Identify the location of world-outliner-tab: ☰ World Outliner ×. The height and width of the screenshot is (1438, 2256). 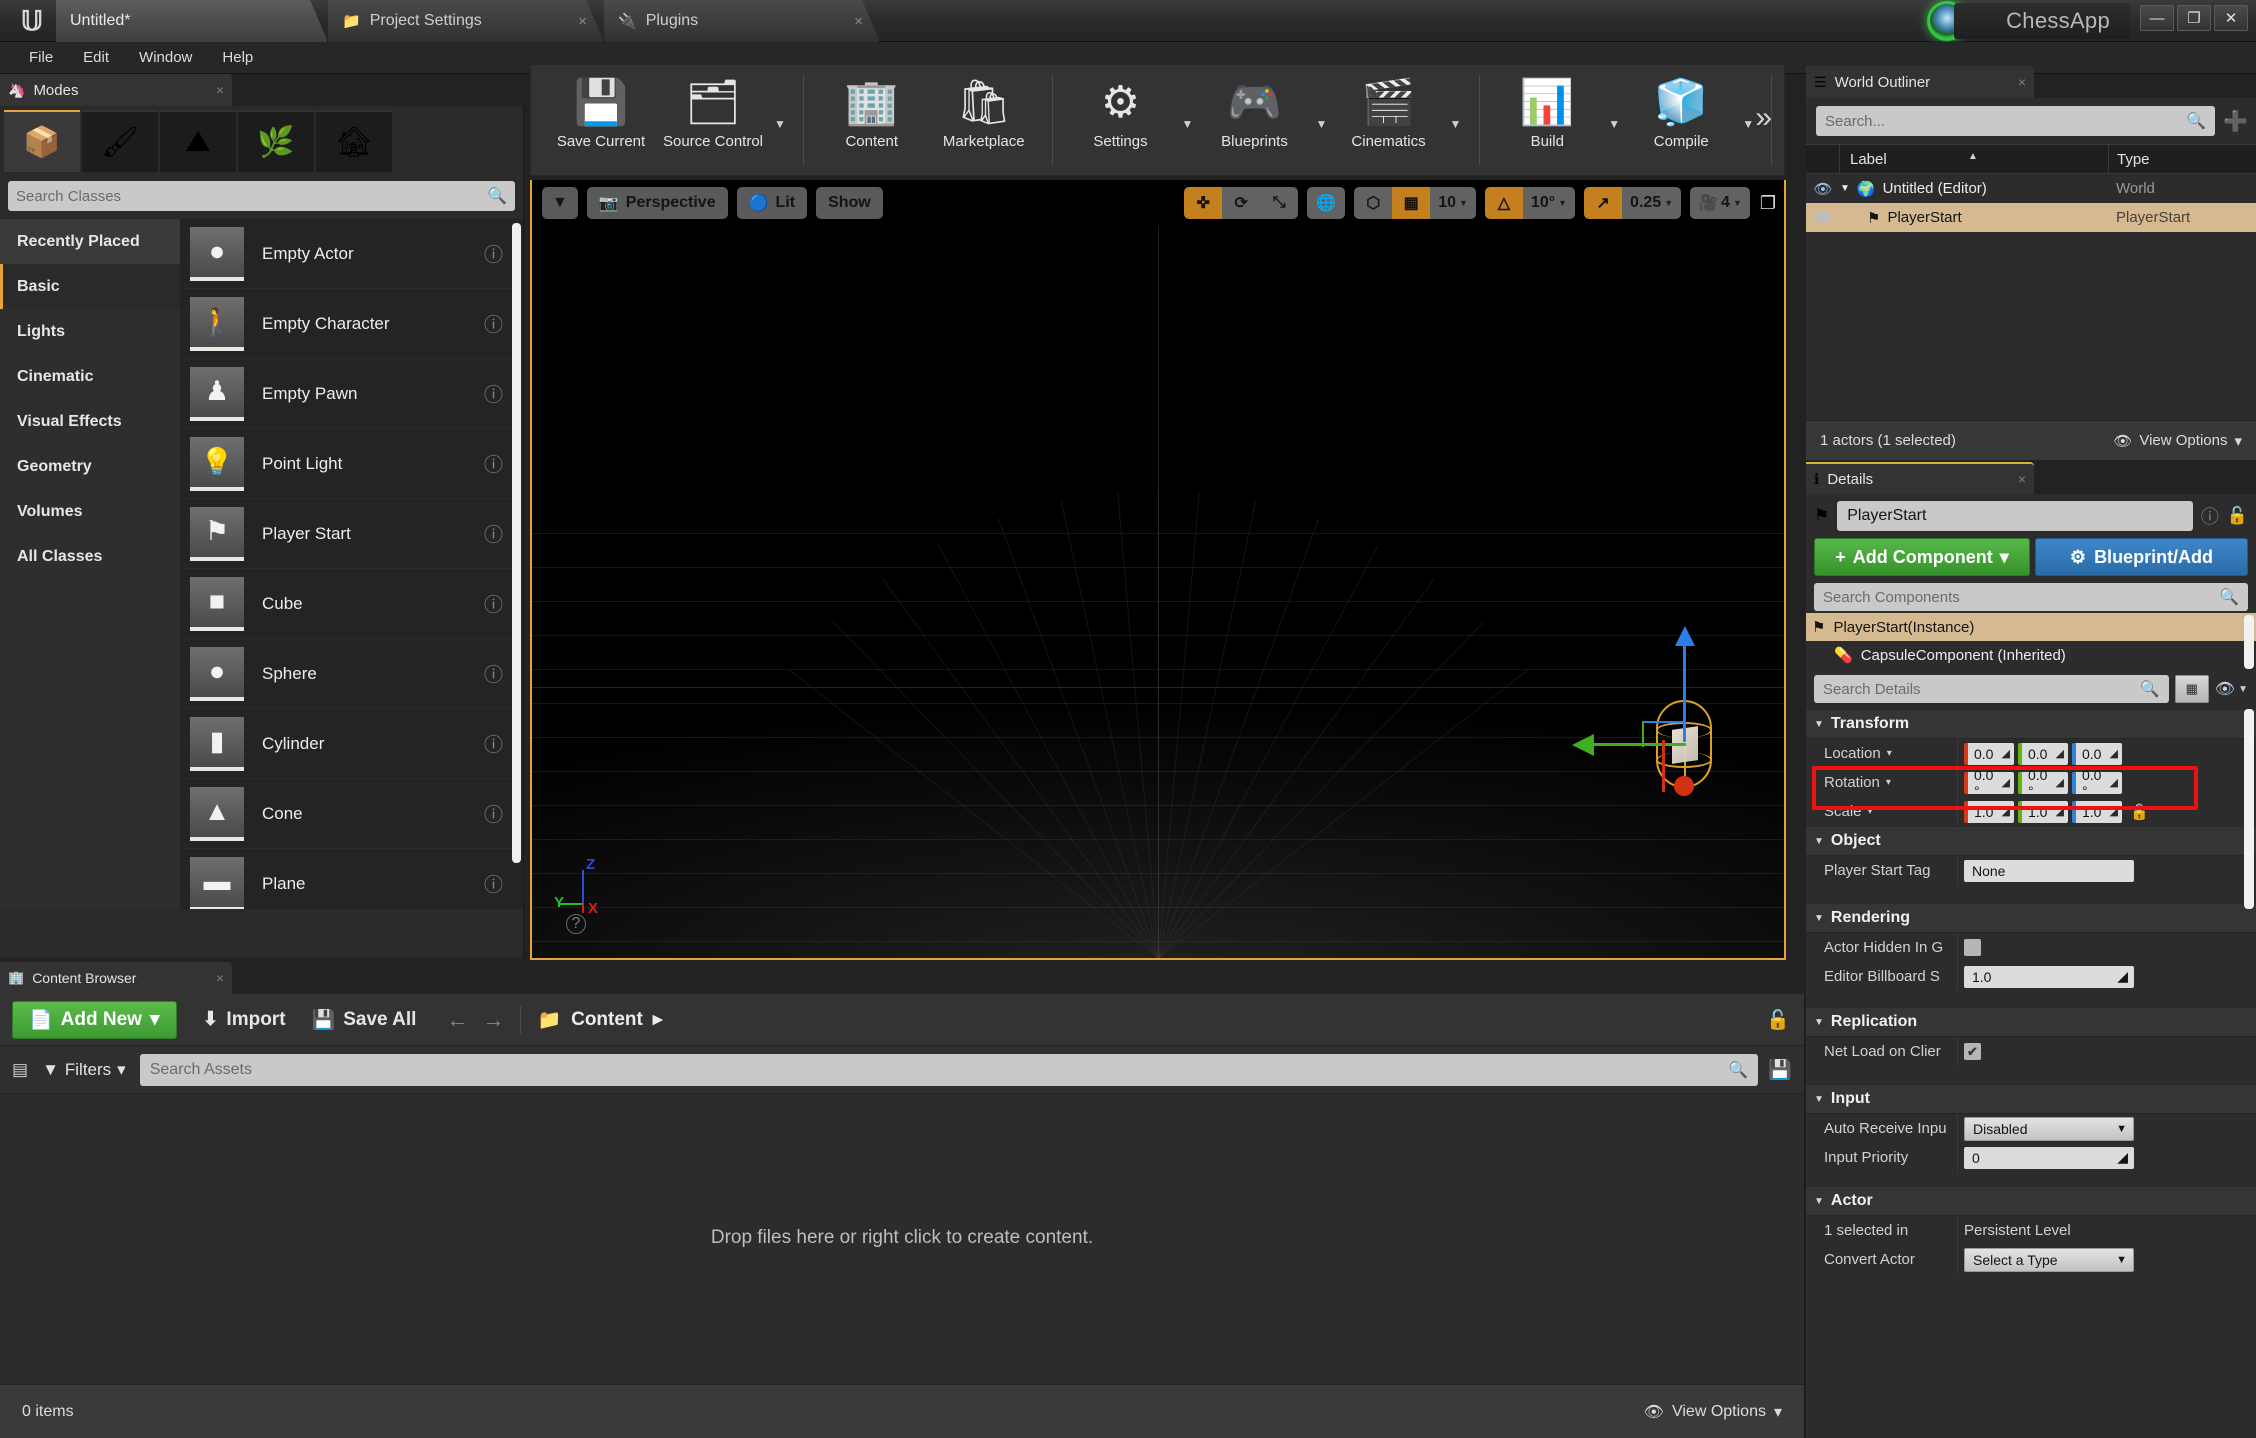
(1920, 82).